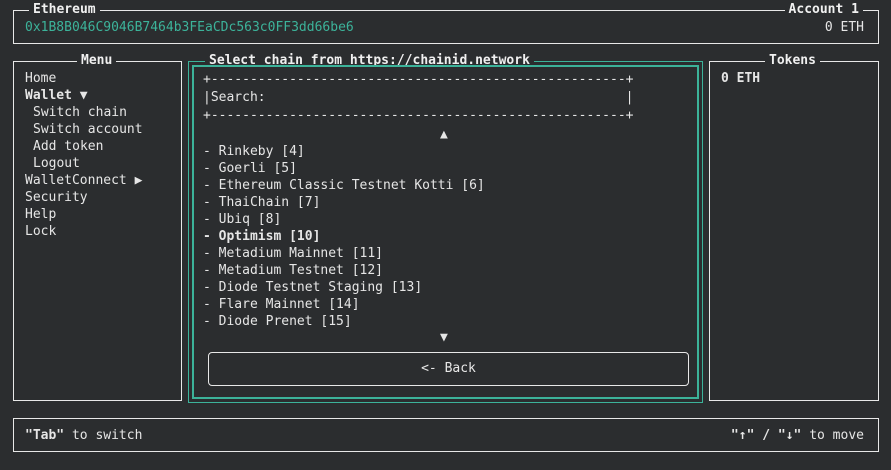 This screenshot has width=891, height=470. I want to click on menu-item-add-token: Add token, so click(68, 146).